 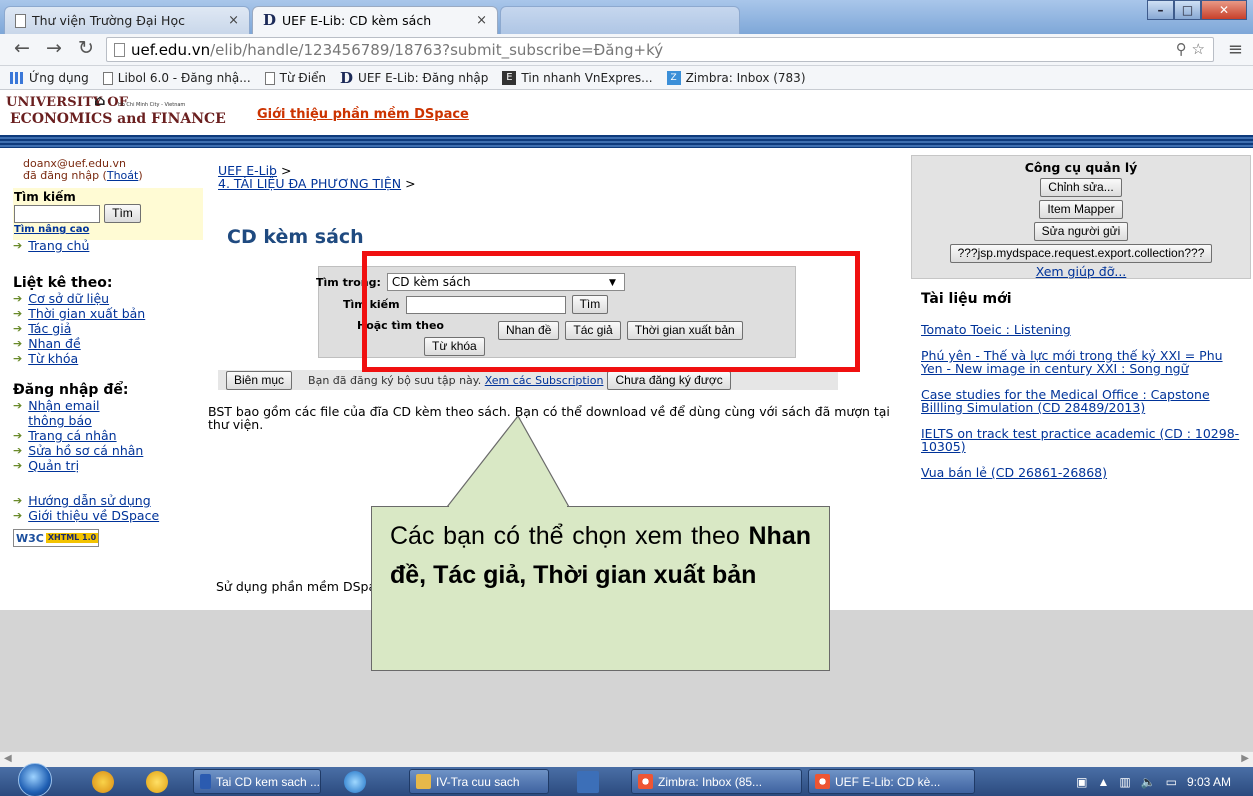 What do you see at coordinates (152, 105) in the screenshot?
I see `logo-subtitle: Ho Chi Minh City - Vietnam` at bounding box center [152, 105].